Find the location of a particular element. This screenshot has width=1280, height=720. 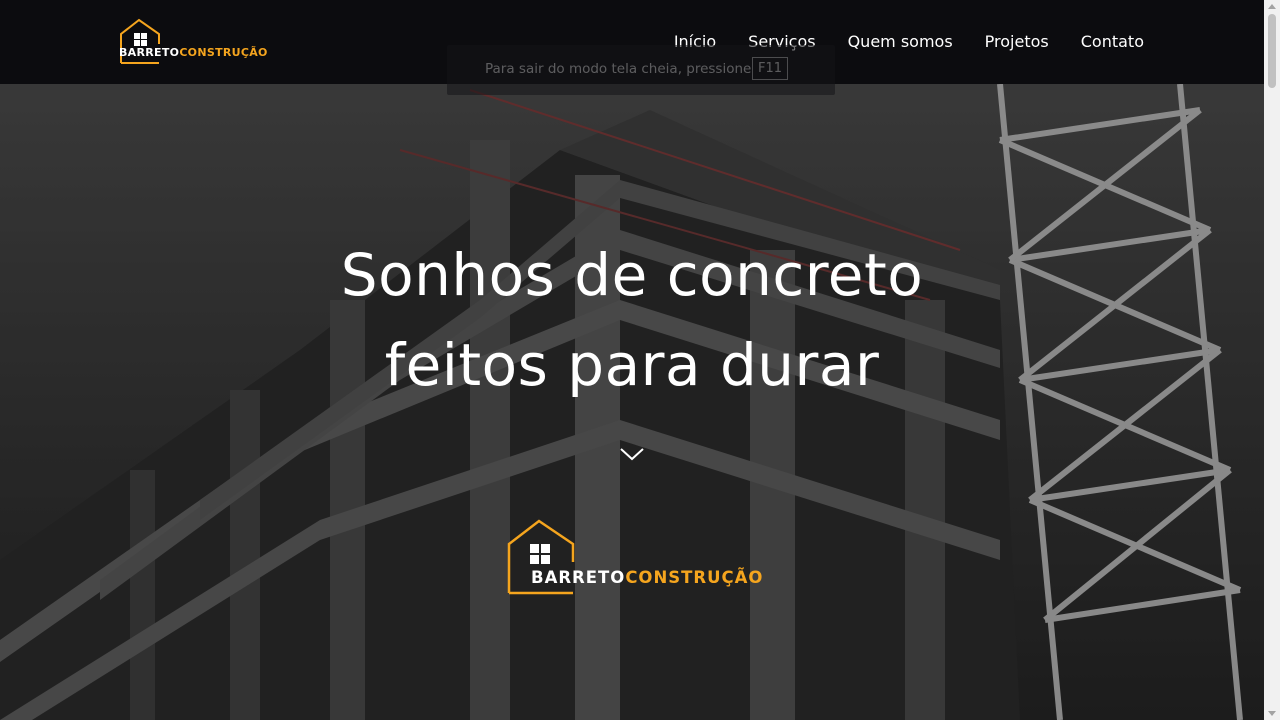

headline-line-1: Sonhos de concreto is located at coordinates (632, 275).